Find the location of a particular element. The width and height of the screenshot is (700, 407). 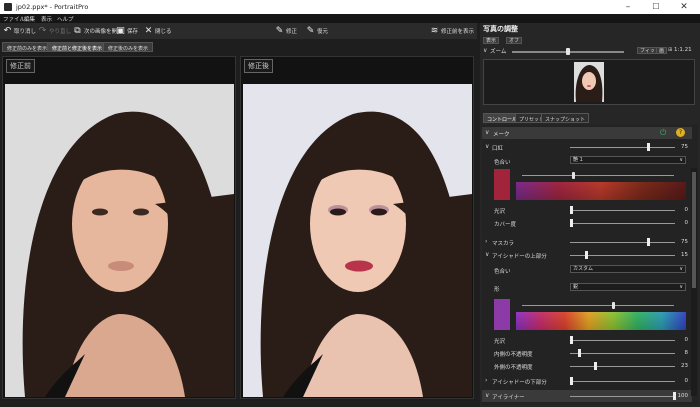

lower-eyeshadow-row: › アイシャドーの下部分 0 is located at coordinates (587, 381).